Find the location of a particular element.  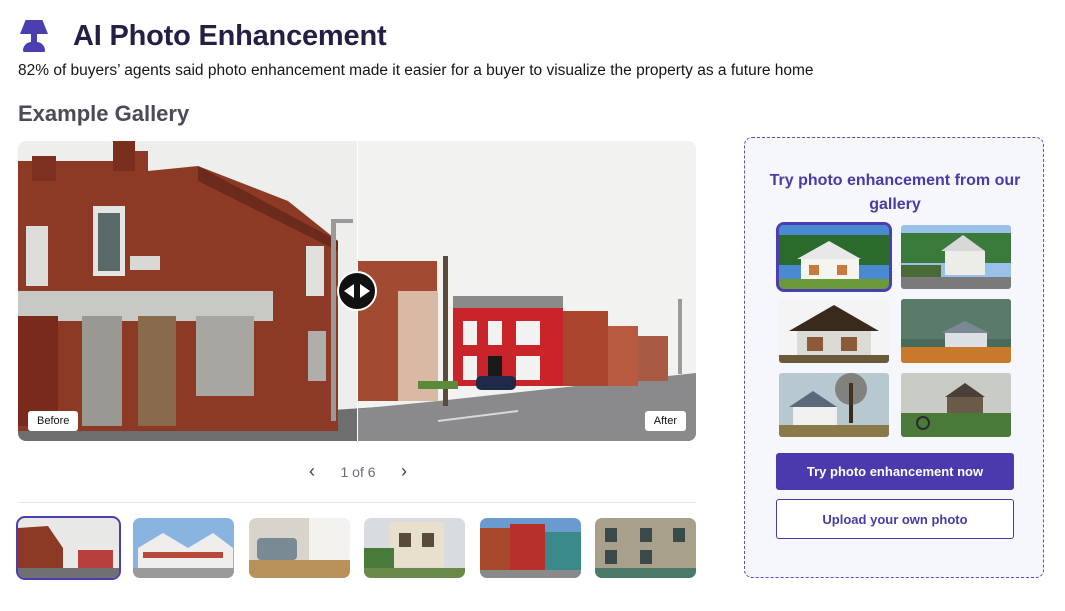

gallery-heading: Example Gallery is located at coordinates (104, 113).